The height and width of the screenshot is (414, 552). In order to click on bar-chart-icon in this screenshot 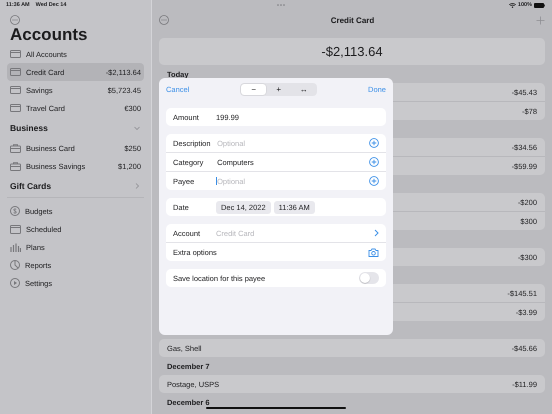, I will do `click(15, 247)`.